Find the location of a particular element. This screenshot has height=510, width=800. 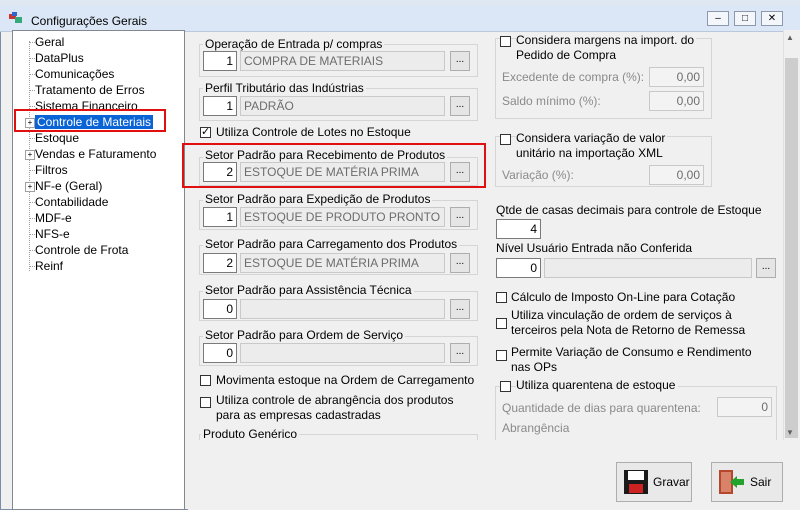

gravar-button: Gravar is located at coordinates (654, 482).